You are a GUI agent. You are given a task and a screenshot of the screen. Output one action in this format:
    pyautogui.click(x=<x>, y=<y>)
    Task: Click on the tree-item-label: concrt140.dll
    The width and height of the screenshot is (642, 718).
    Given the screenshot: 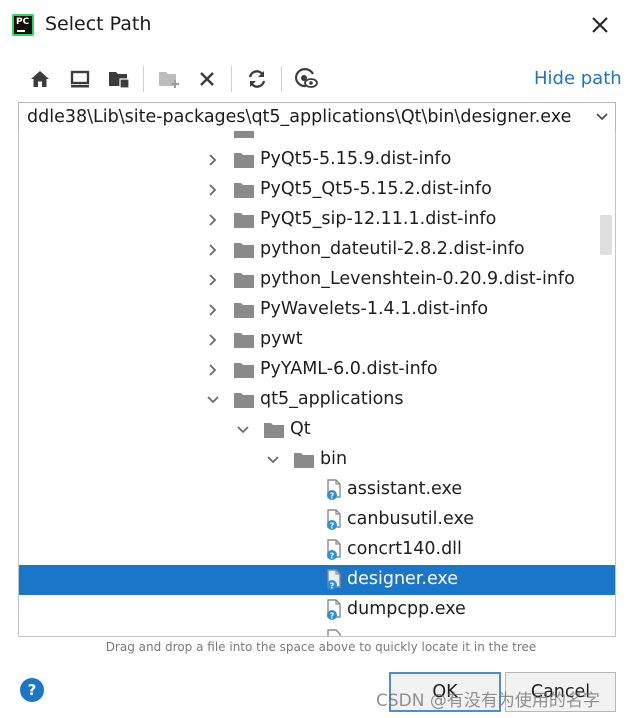 What is the action you would take?
    pyautogui.click(x=404, y=549)
    